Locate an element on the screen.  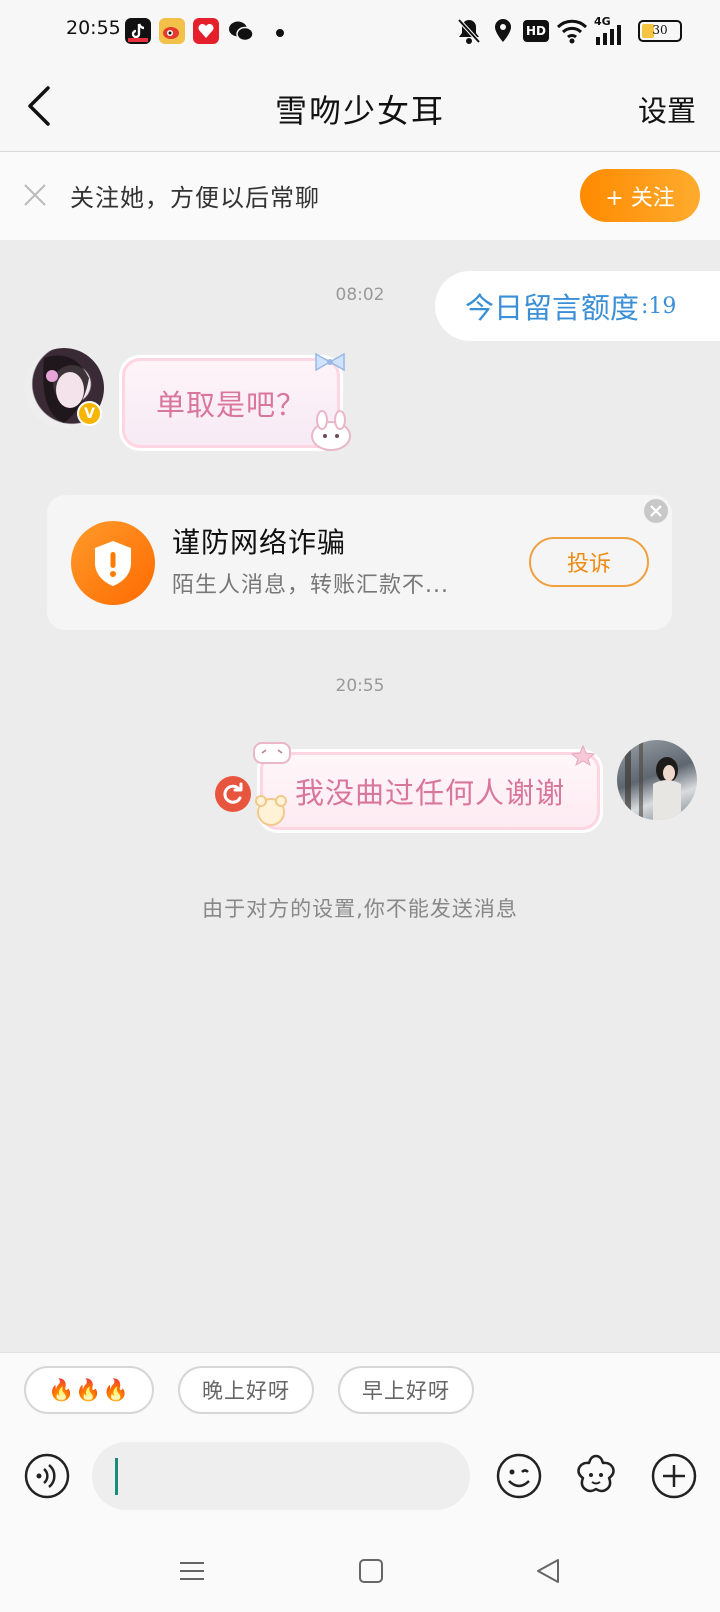
close-card-icon is located at coordinates (656, 511).